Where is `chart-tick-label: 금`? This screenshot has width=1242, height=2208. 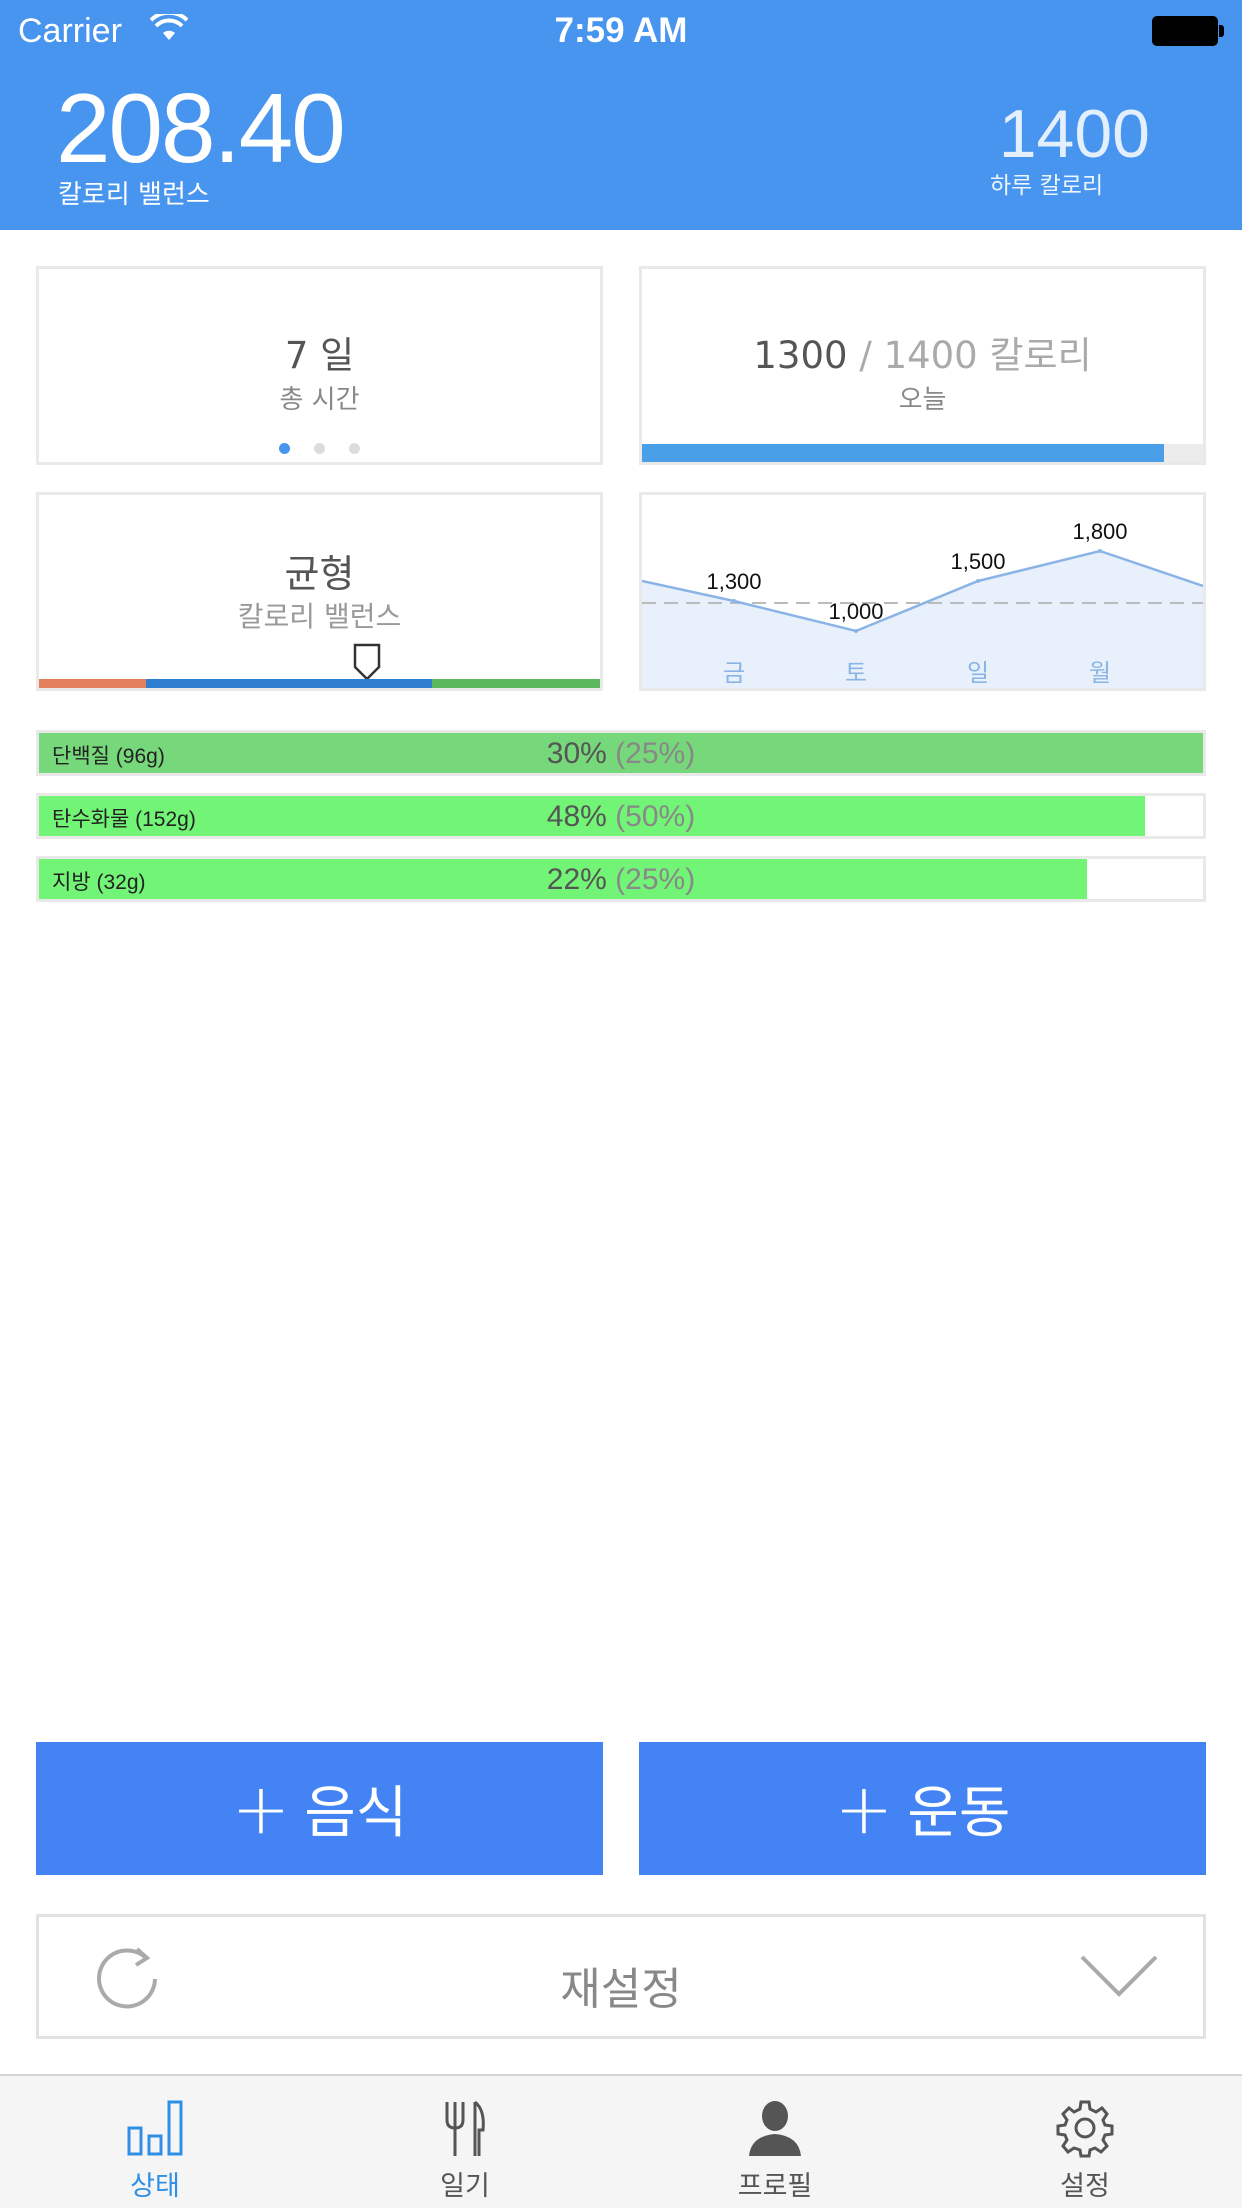
chart-tick-label: 금 is located at coordinates (734, 673).